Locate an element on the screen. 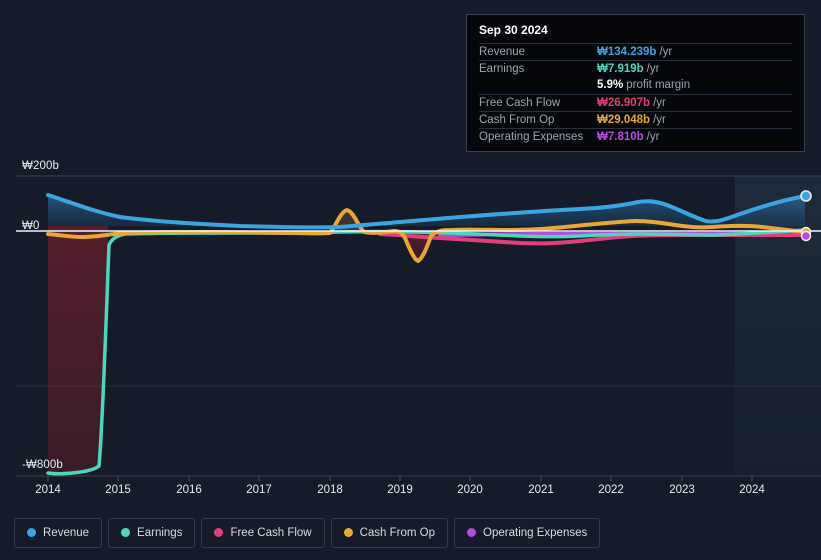 This screenshot has height=560, width=821. x-axis-tick-2018: 2018 is located at coordinates (330, 490).